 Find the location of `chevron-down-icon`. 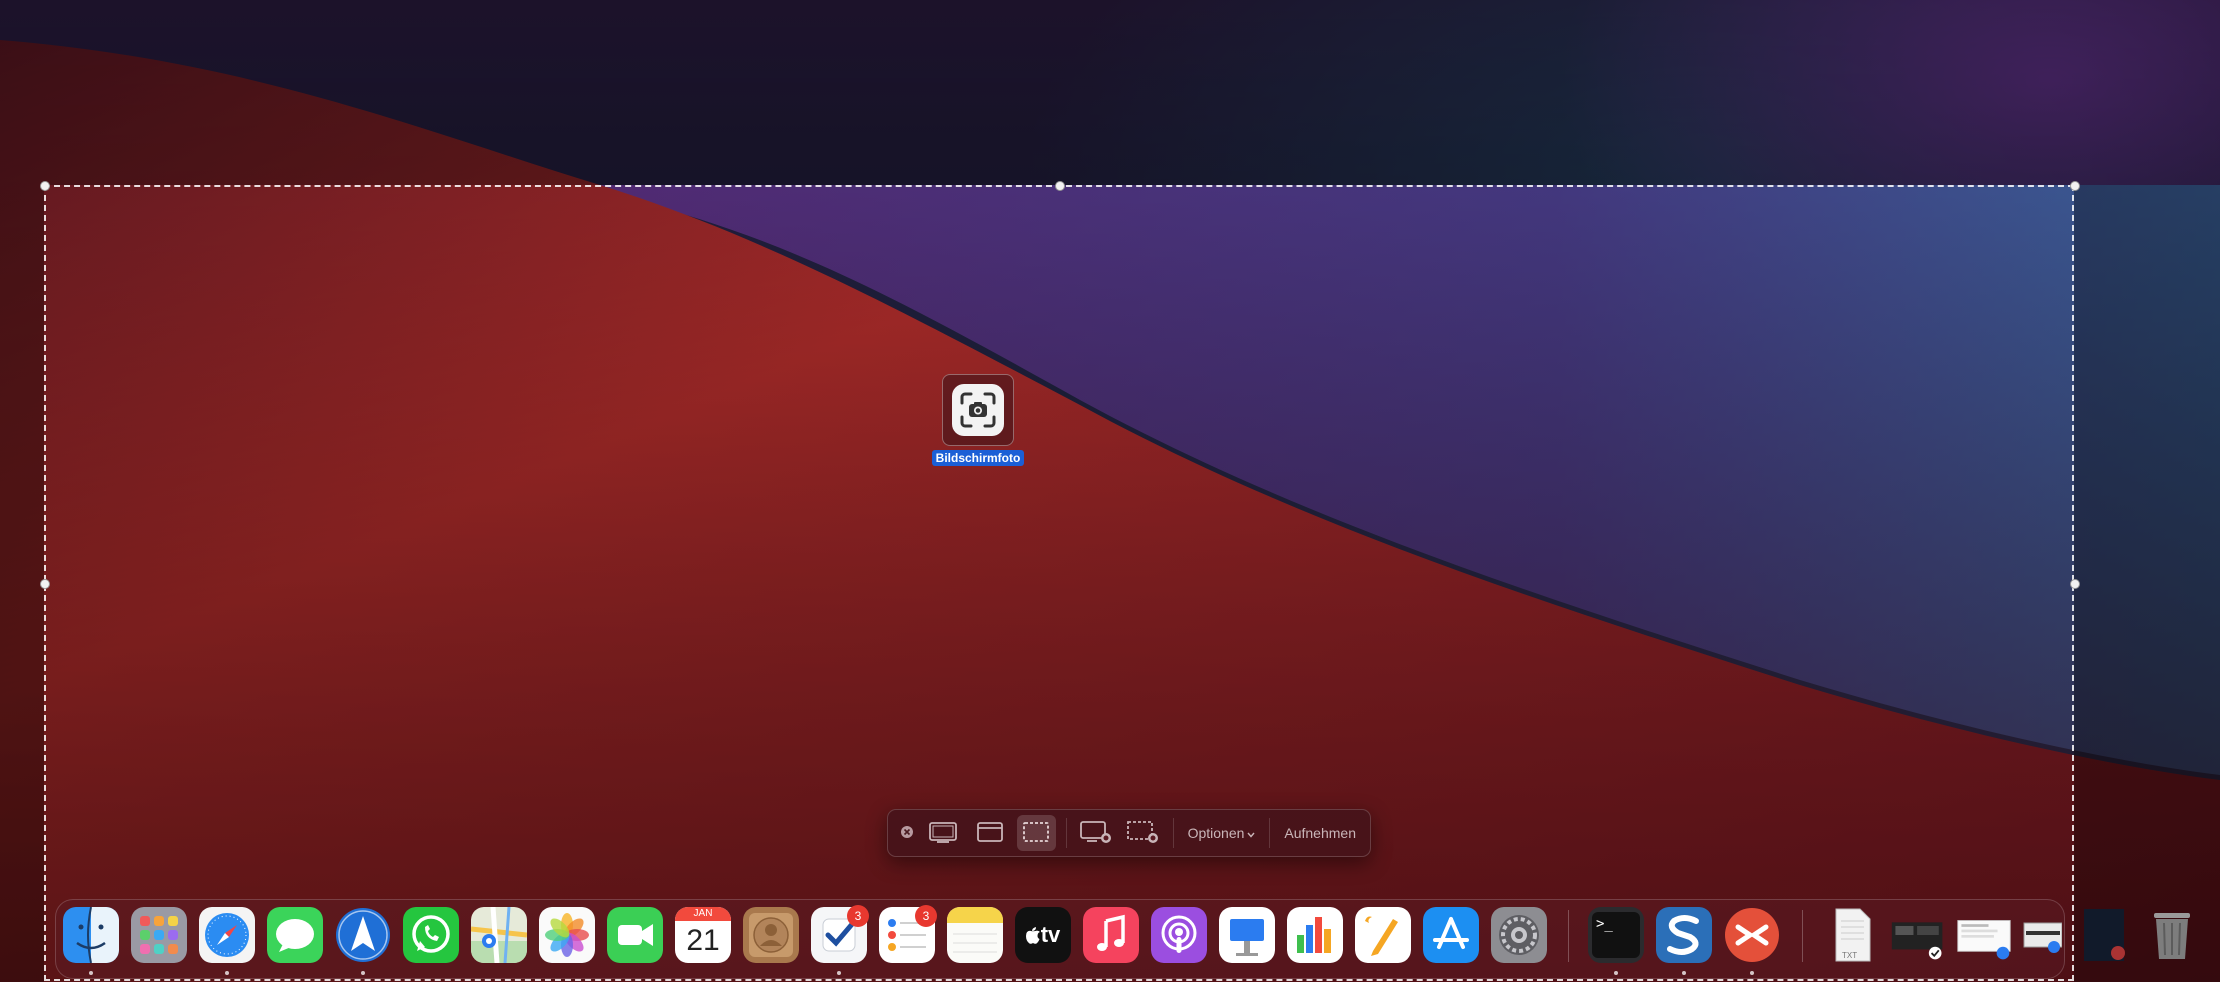

chevron-down-icon is located at coordinates (1251, 833).